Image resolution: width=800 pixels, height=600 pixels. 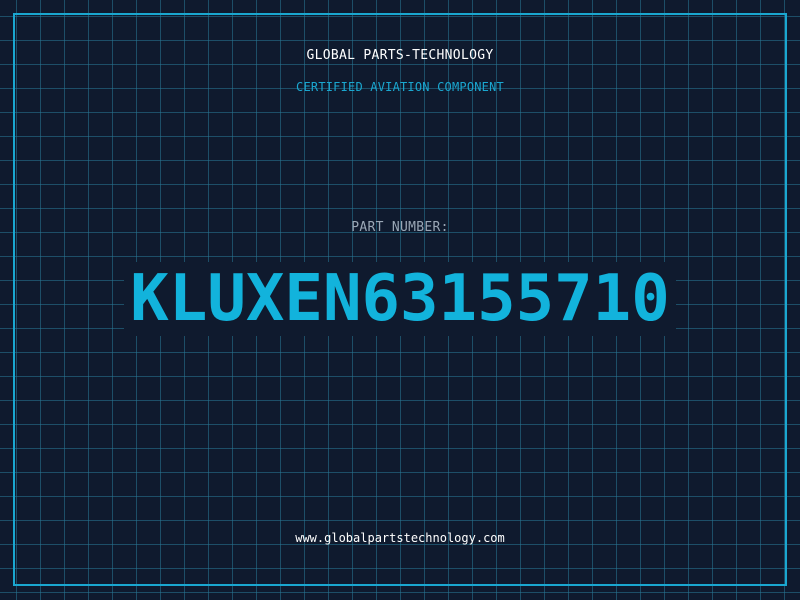 I want to click on part-number-container: KLUXEN63155710, so click(x=400, y=299).